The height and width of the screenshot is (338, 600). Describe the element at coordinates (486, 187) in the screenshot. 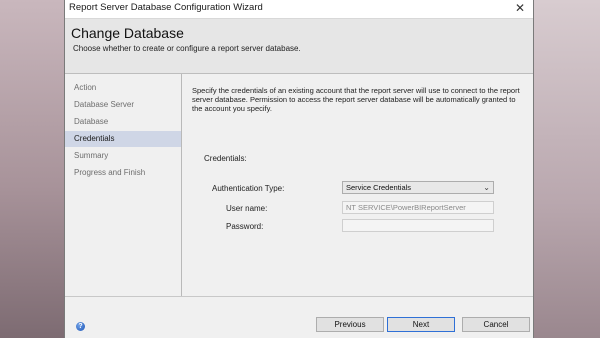

I see `chevron-down-icon: ⌄` at that location.